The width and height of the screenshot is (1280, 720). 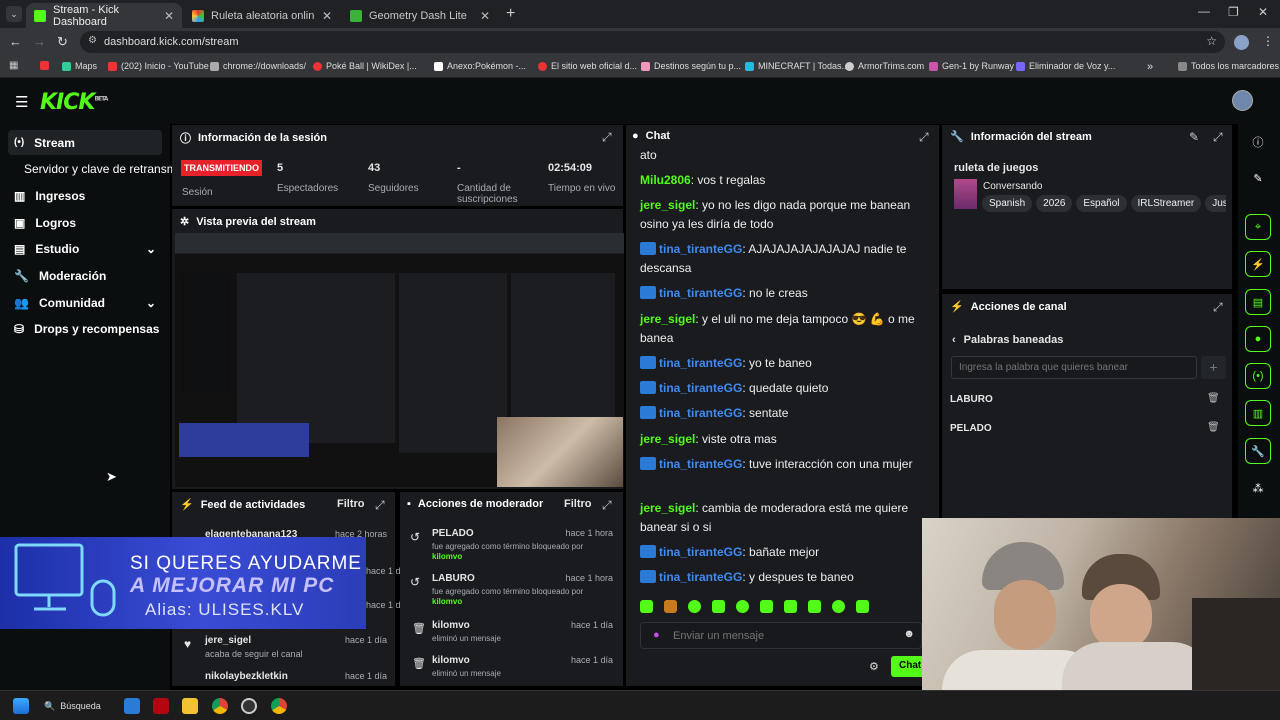 What do you see at coordinates (1258, 339) in the screenshot?
I see `chat-bubble-icon: ●` at bounding box center [1258, 339].